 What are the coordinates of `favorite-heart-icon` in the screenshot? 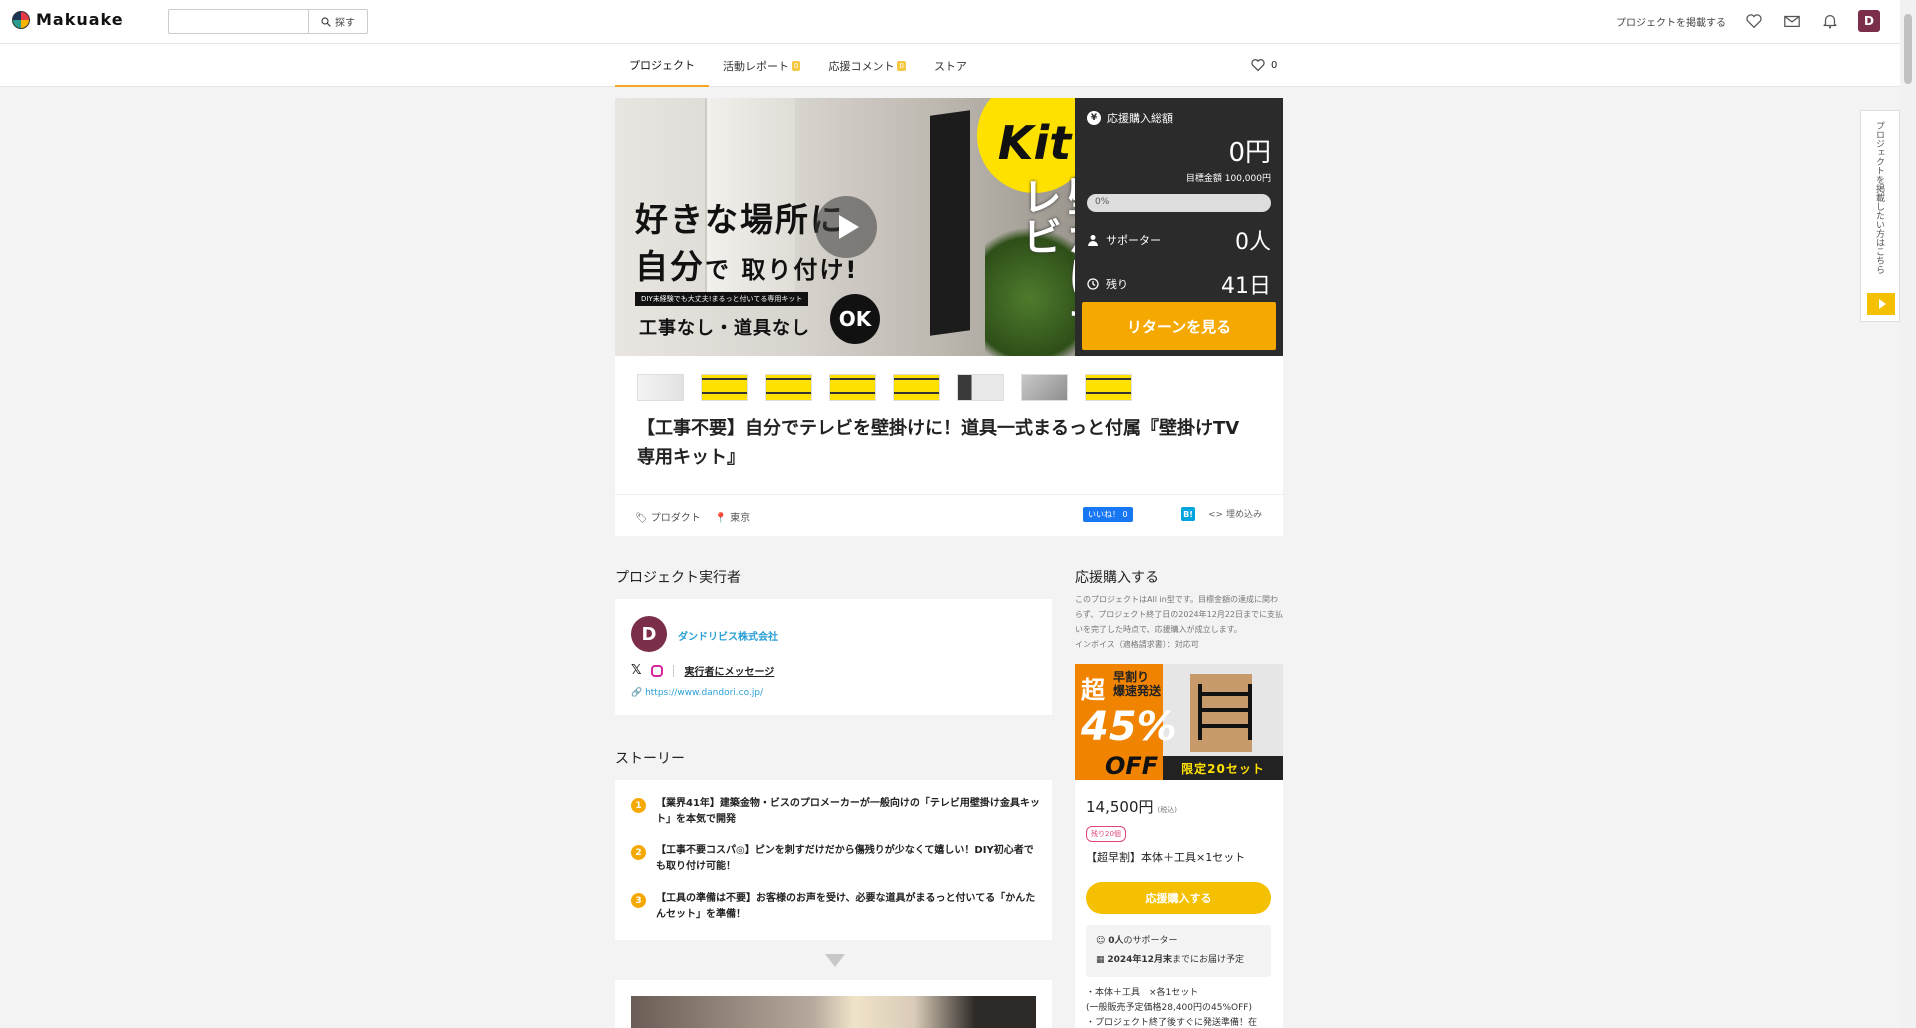 It's located at (1754, 21).